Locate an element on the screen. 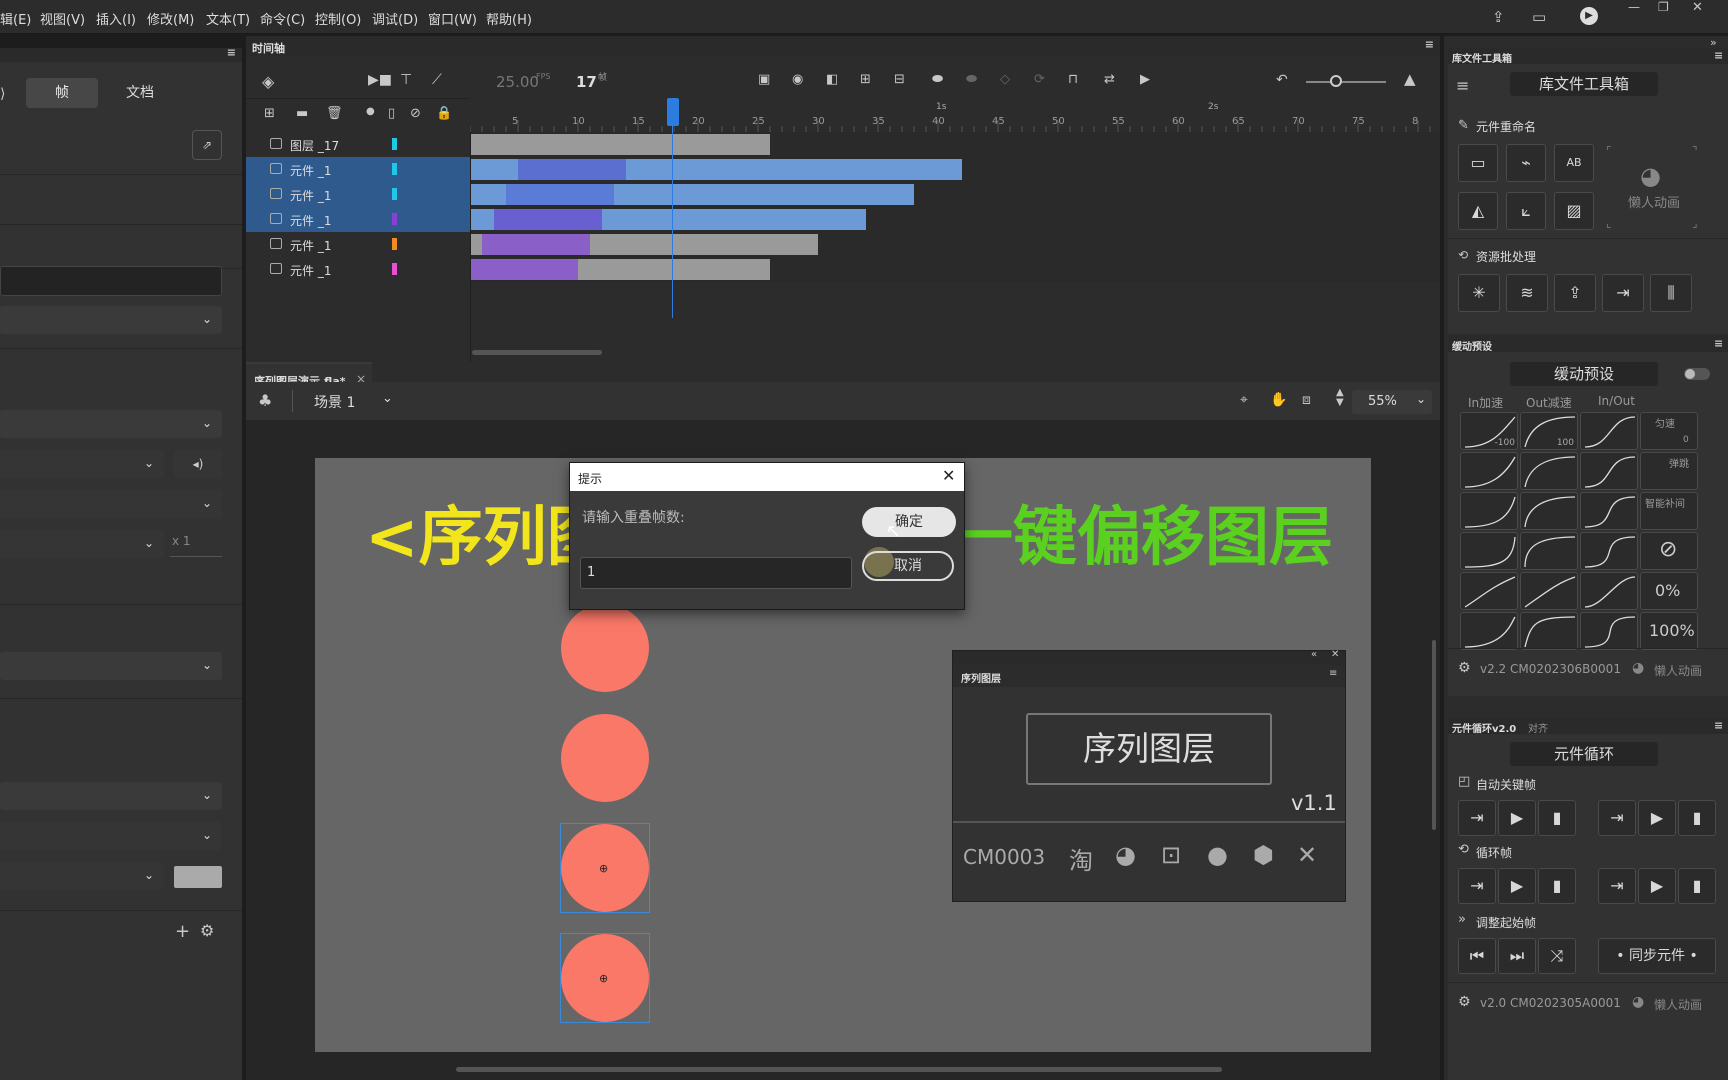 The image size is (1728, 1080). share-icon: ⇪ is located at coordinates (1498, 17).